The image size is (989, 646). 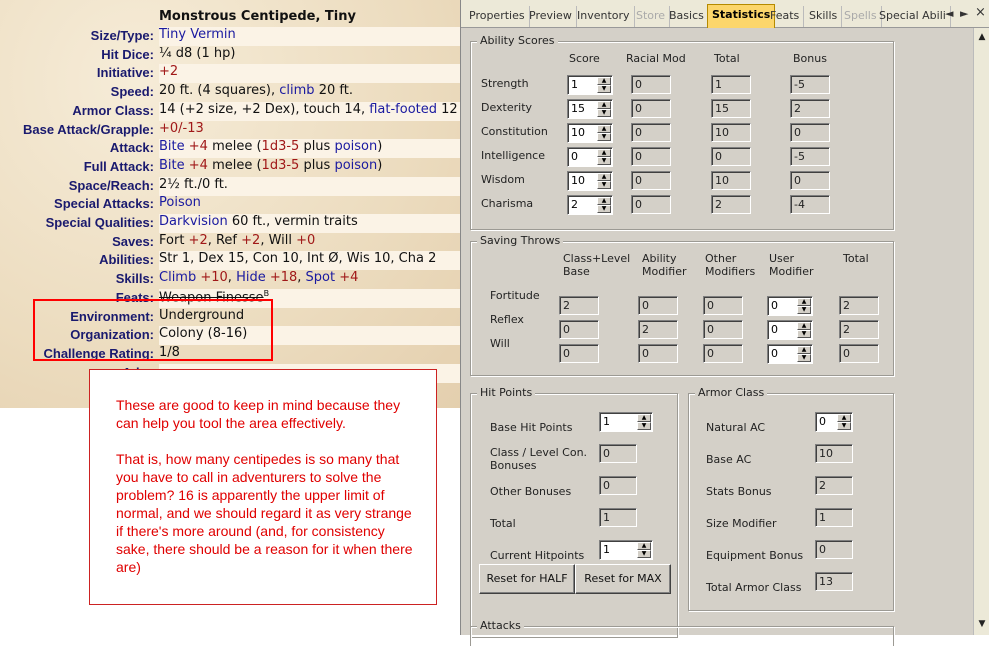 What do you see at coordinates (651, 180) in the screenshot?
I see `wisdom-racial-field: 0` at bounding box center [651, 180].